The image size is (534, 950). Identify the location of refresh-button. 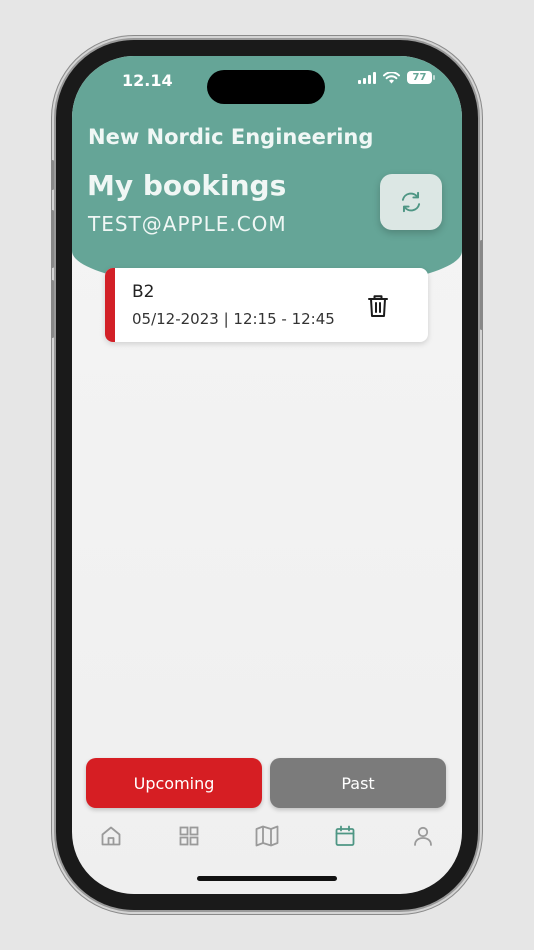
(411, 202).